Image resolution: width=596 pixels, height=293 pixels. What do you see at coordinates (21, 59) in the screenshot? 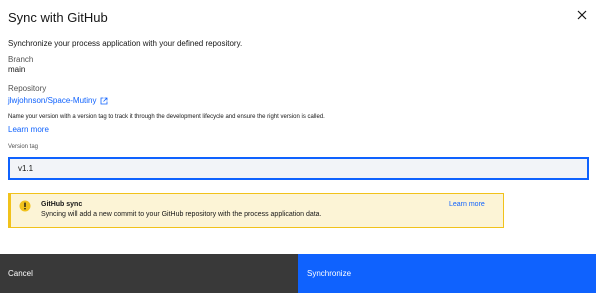
I see `branch-label: Branch` at bounding box center [21, 59].